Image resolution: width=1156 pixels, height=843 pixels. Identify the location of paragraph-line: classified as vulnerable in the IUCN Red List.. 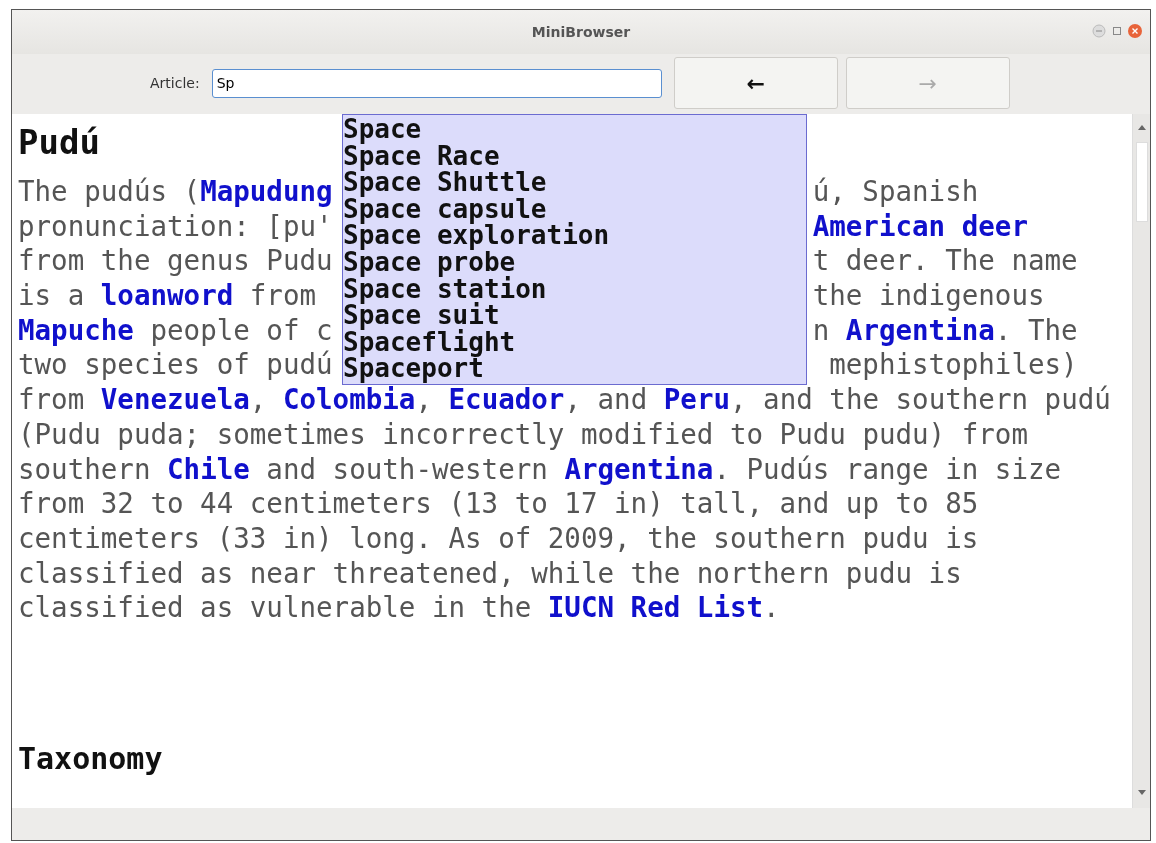
(399, 607).